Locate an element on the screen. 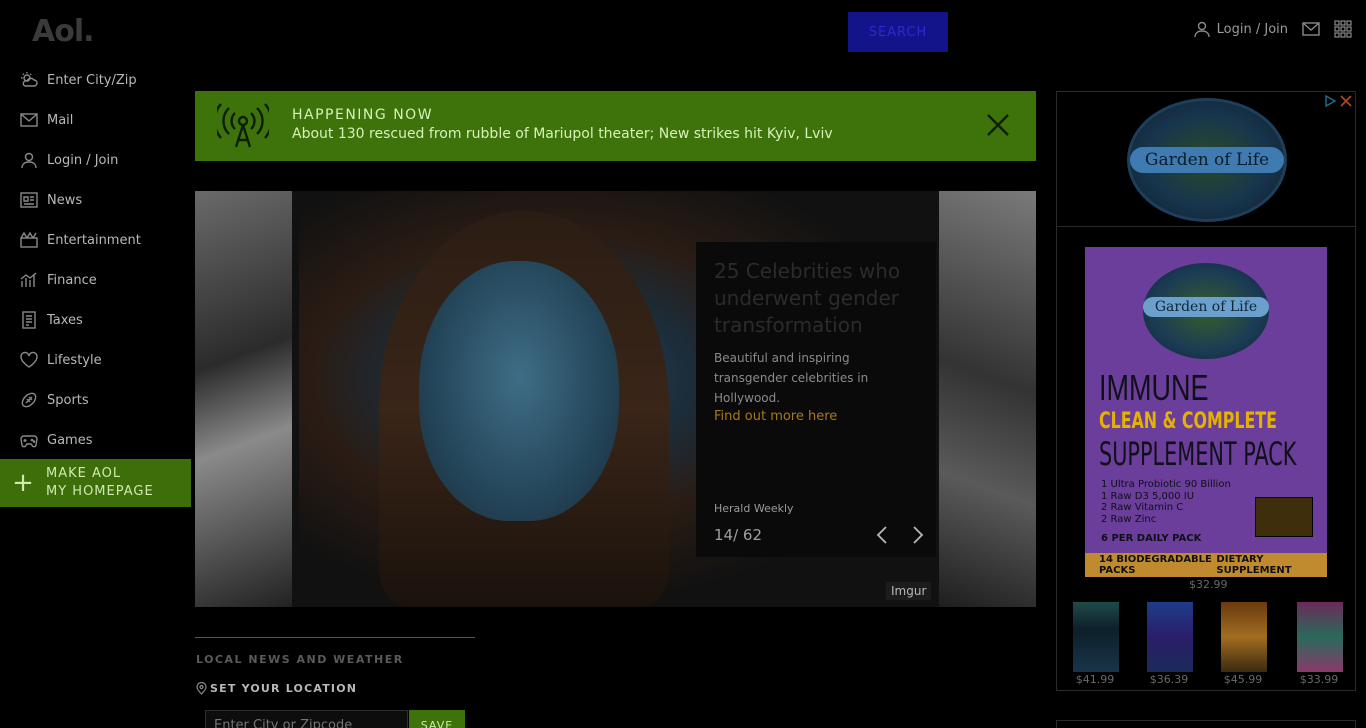 The image size is (1366, 728). sidebar-item-label: Entertainment is located at coordinates (94, 240).